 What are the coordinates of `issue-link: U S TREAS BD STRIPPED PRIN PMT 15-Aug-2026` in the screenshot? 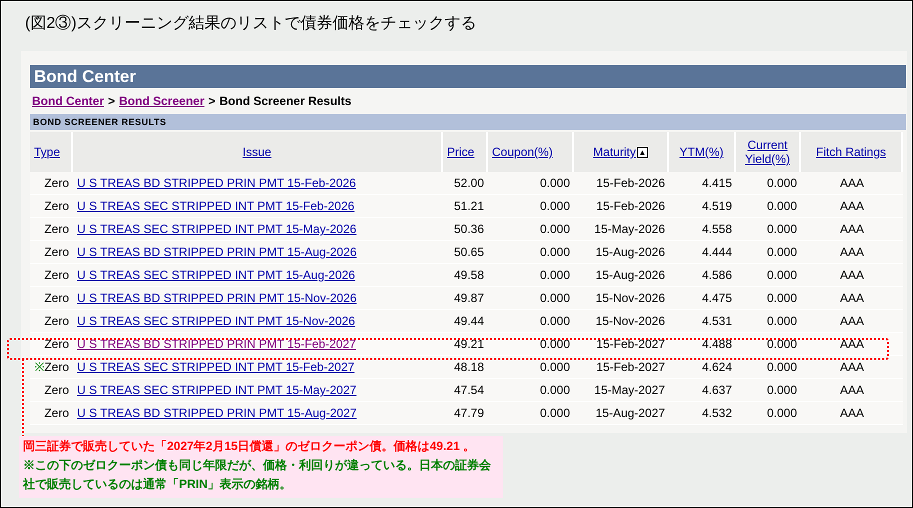 It's located at (217, 252).